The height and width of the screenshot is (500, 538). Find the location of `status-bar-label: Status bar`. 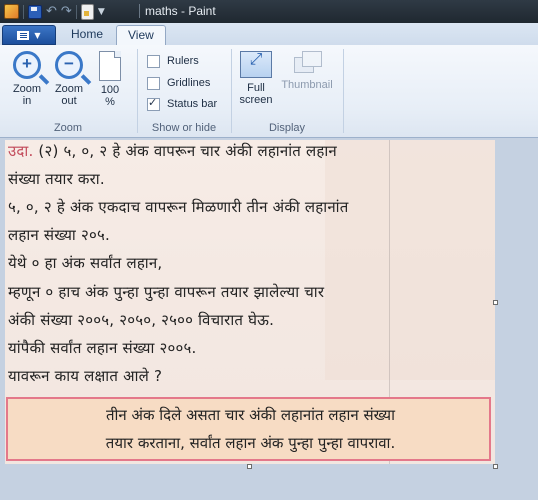

status-bar-label: Status bar is located at coordinates (192, 104).